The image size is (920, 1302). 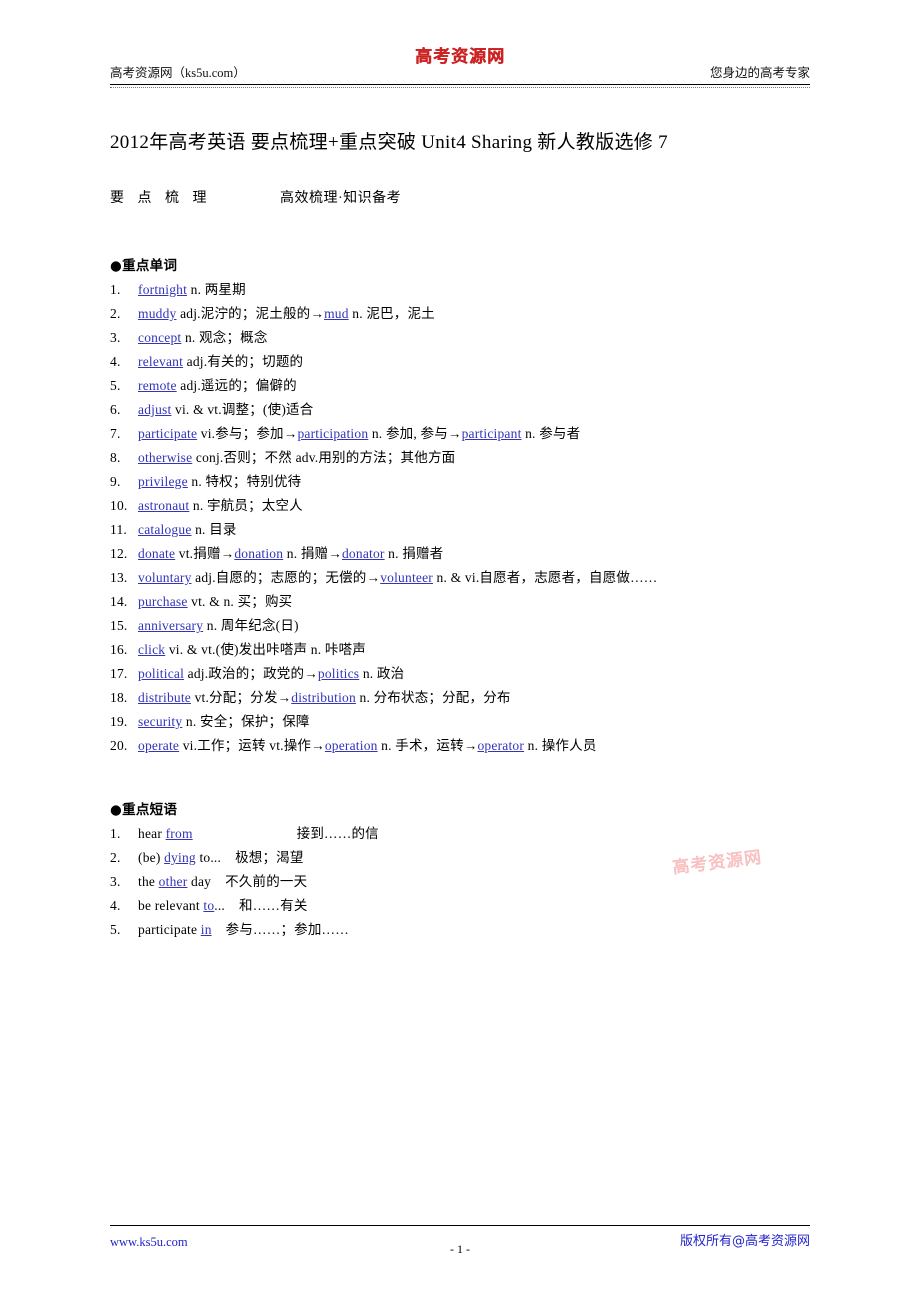 What do you see at coordinates (163, 601) in the screenshot?
I see `vocab-link: purchase` at bounding box center [163, 601].